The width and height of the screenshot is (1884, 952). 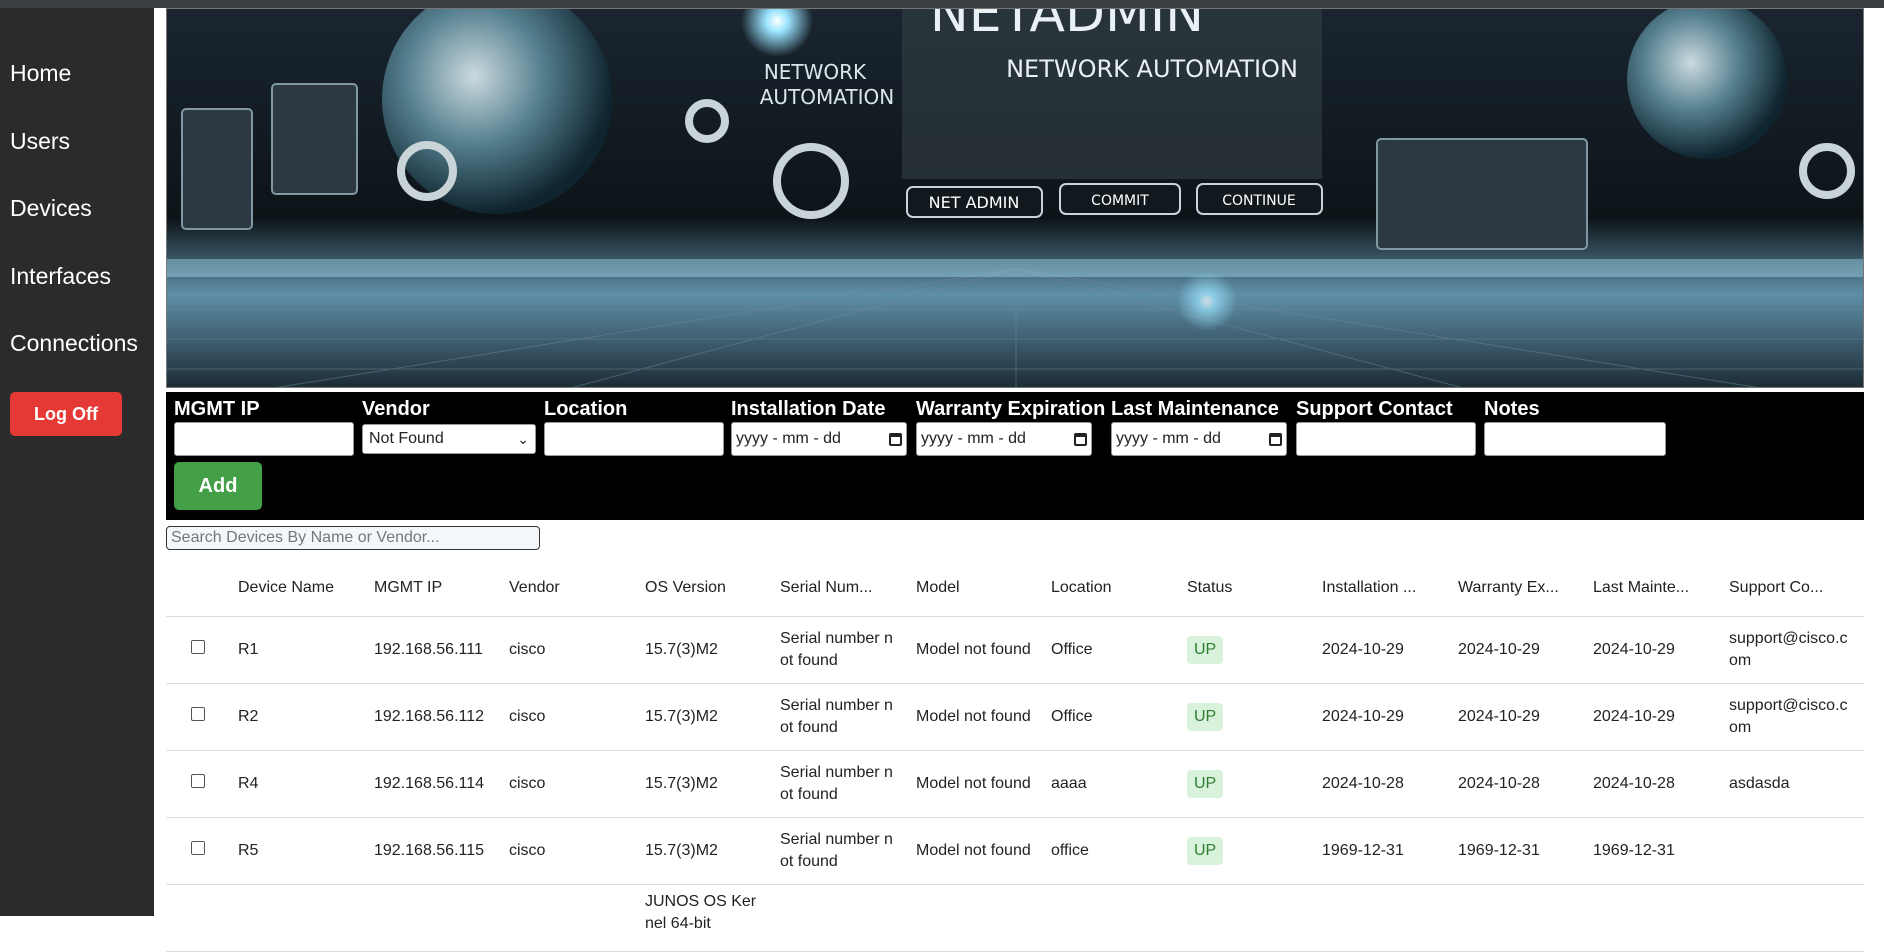 I want to click on column-header-location: Location, so click(x=1111, y=588).